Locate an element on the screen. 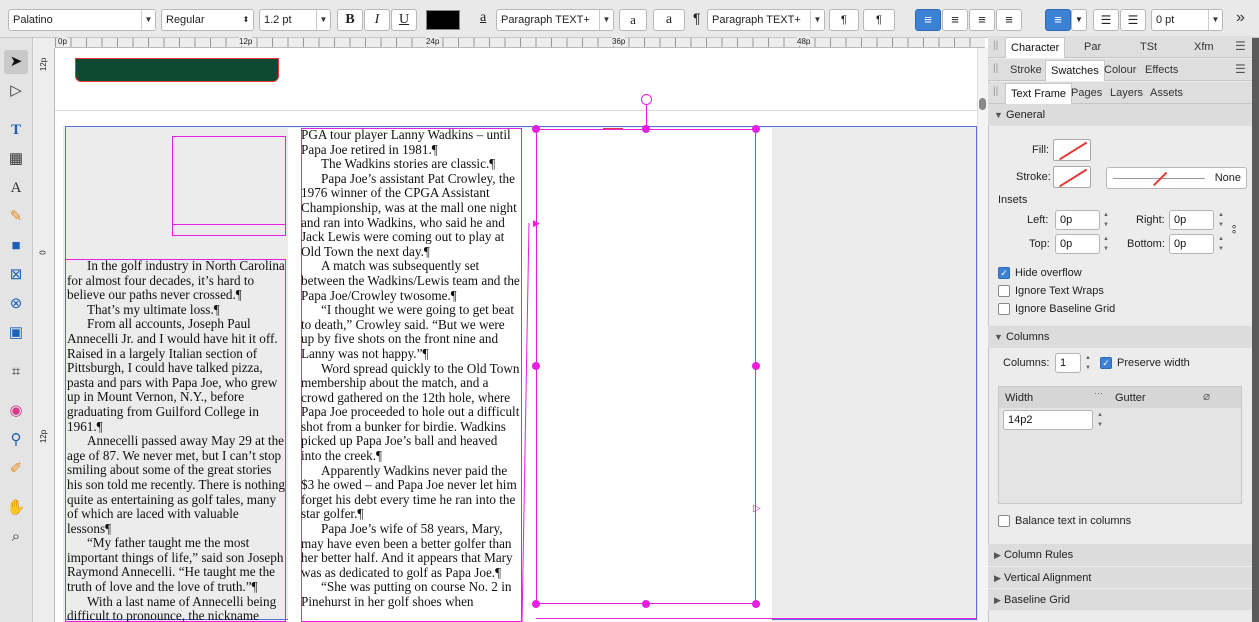 The height and width of the screenshot is (622, 1259). tab-text-styles: TSt is located at coordinates (1148, 47).